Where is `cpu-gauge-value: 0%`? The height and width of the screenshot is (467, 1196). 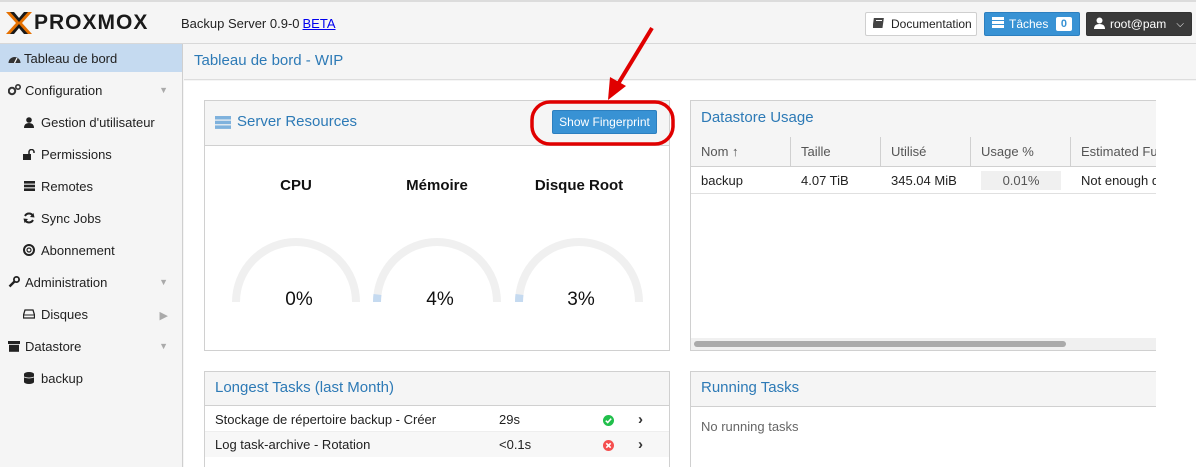 cpu-gauge-value: 0% is located at coordinates (299, 299).